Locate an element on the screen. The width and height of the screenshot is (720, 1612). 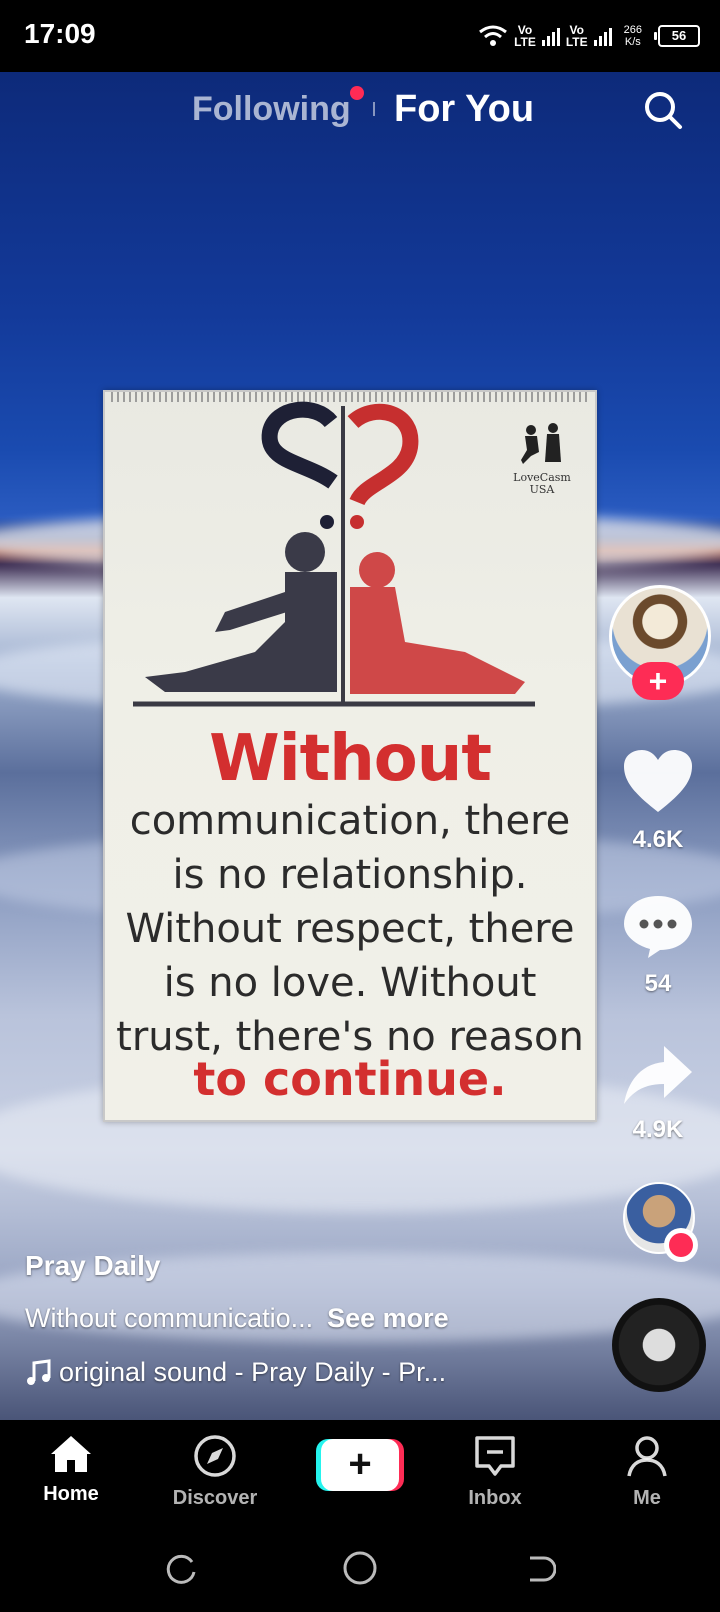
inbox-icon is located at coordinates (495, 1456).